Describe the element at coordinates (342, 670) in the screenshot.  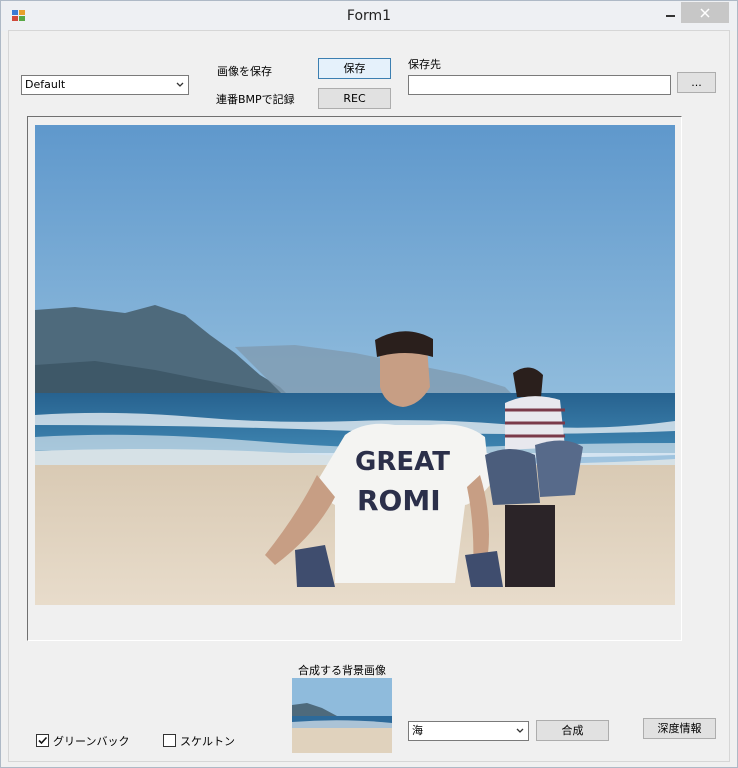
I see `background-image-label: 合成する背景画像` at that location.